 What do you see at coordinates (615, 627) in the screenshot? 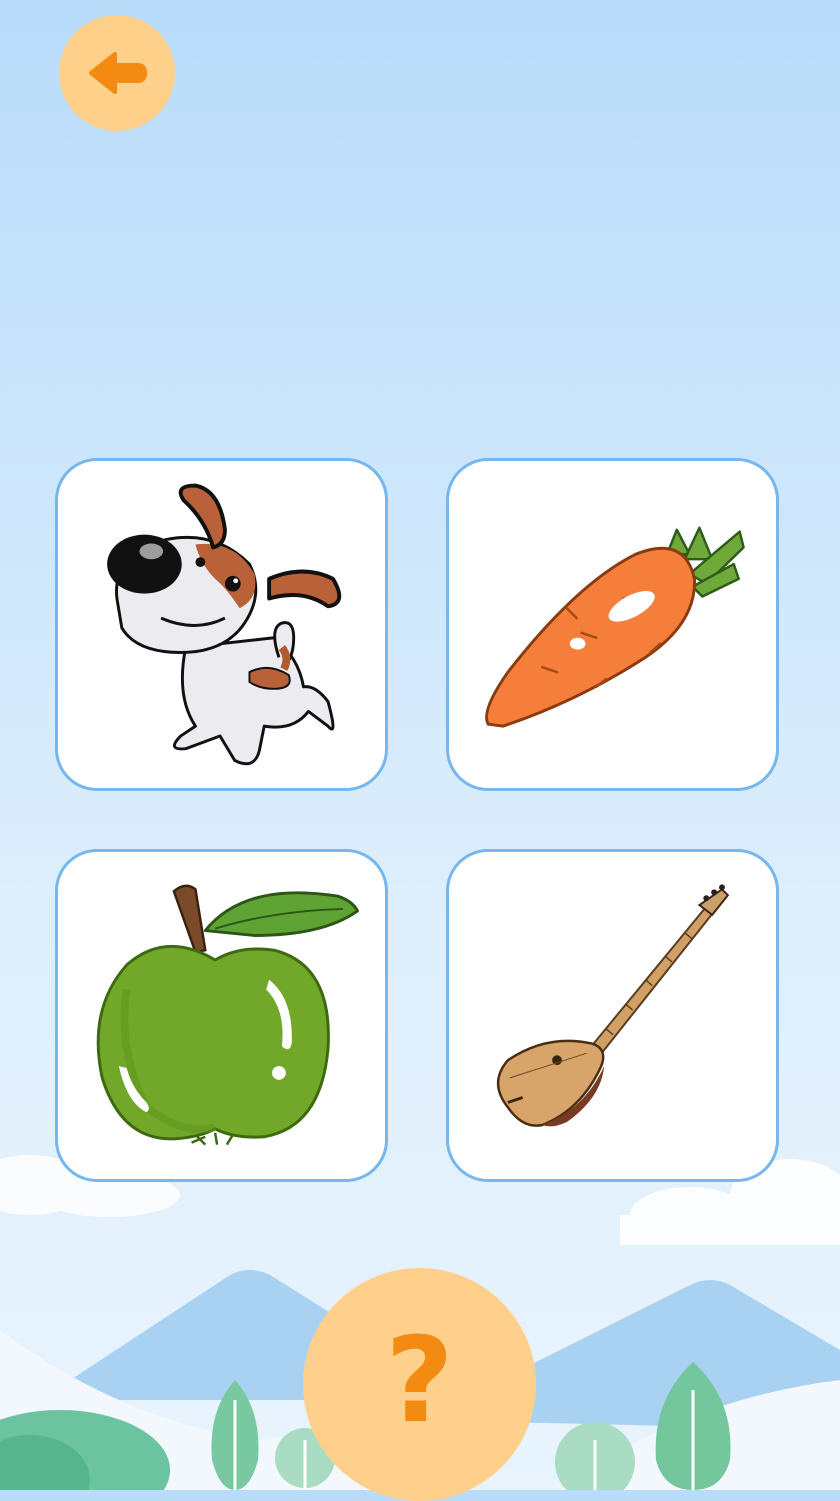
I see `carrot-picture` at bounding box center [615, 627].